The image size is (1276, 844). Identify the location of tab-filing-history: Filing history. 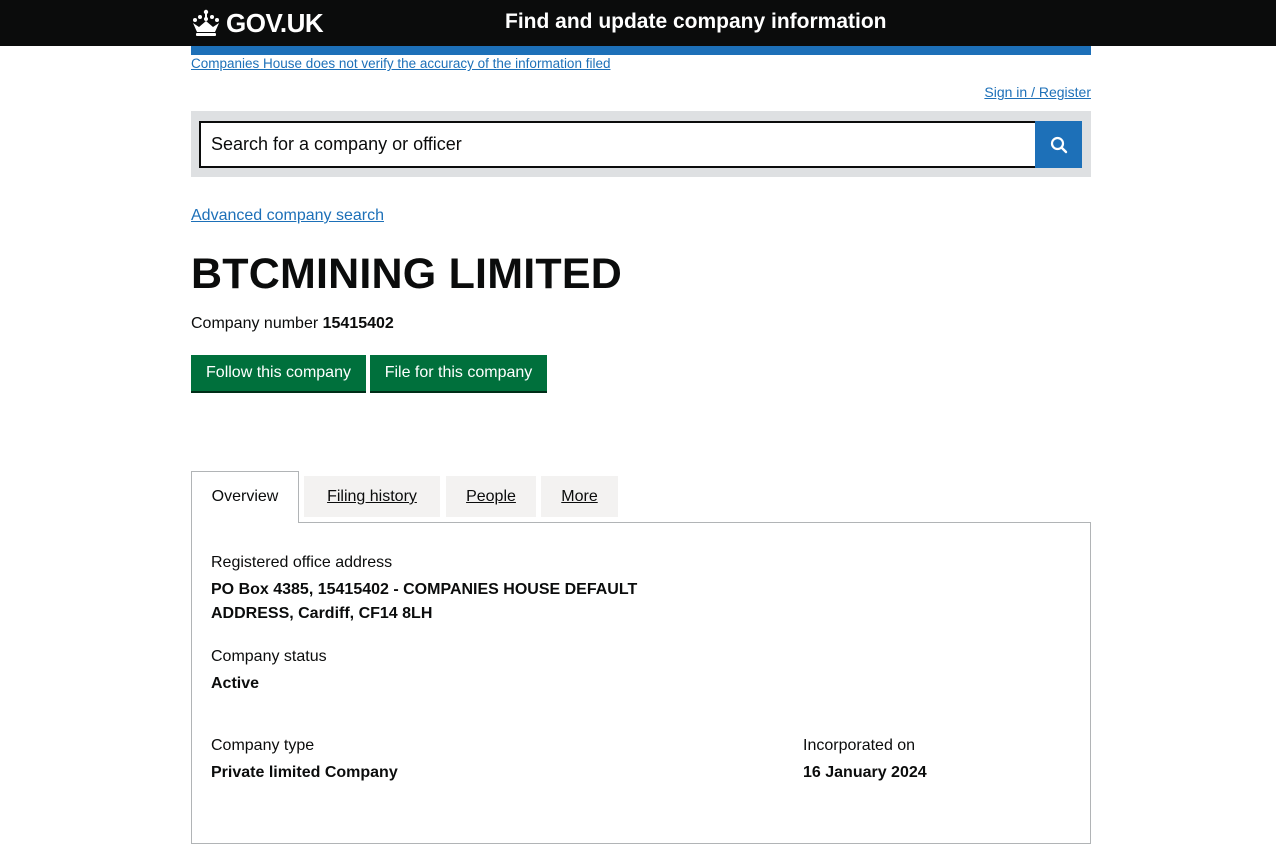
(372, 496).